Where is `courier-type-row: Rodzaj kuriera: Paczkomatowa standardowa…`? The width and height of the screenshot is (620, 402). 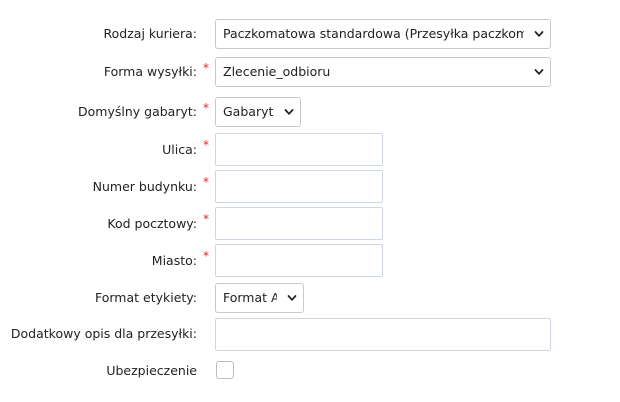
courier-type-row: Rodzaj kuriera: Paczkomatowa standardowa… is located at coordinates (310, 34).